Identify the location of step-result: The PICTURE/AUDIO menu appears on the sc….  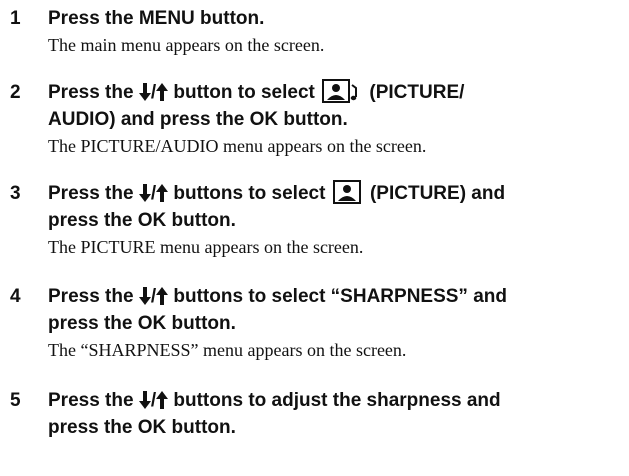
(237, 146).